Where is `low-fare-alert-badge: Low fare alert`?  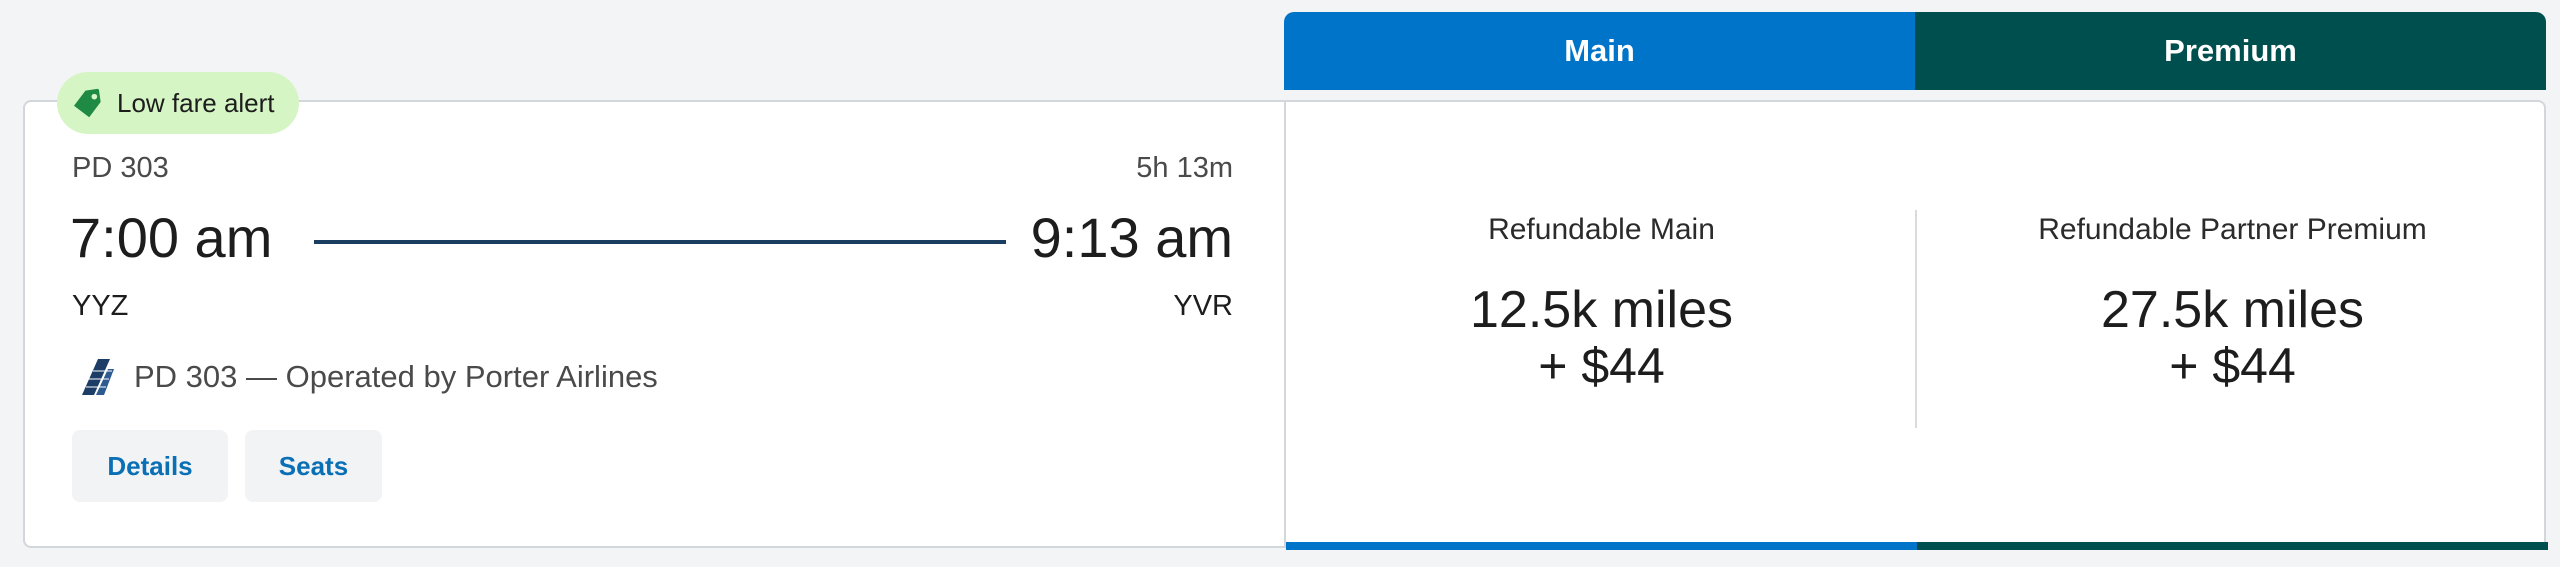 low-fare-alert-badge: Low fare alert is located at coordinates (178, 103).